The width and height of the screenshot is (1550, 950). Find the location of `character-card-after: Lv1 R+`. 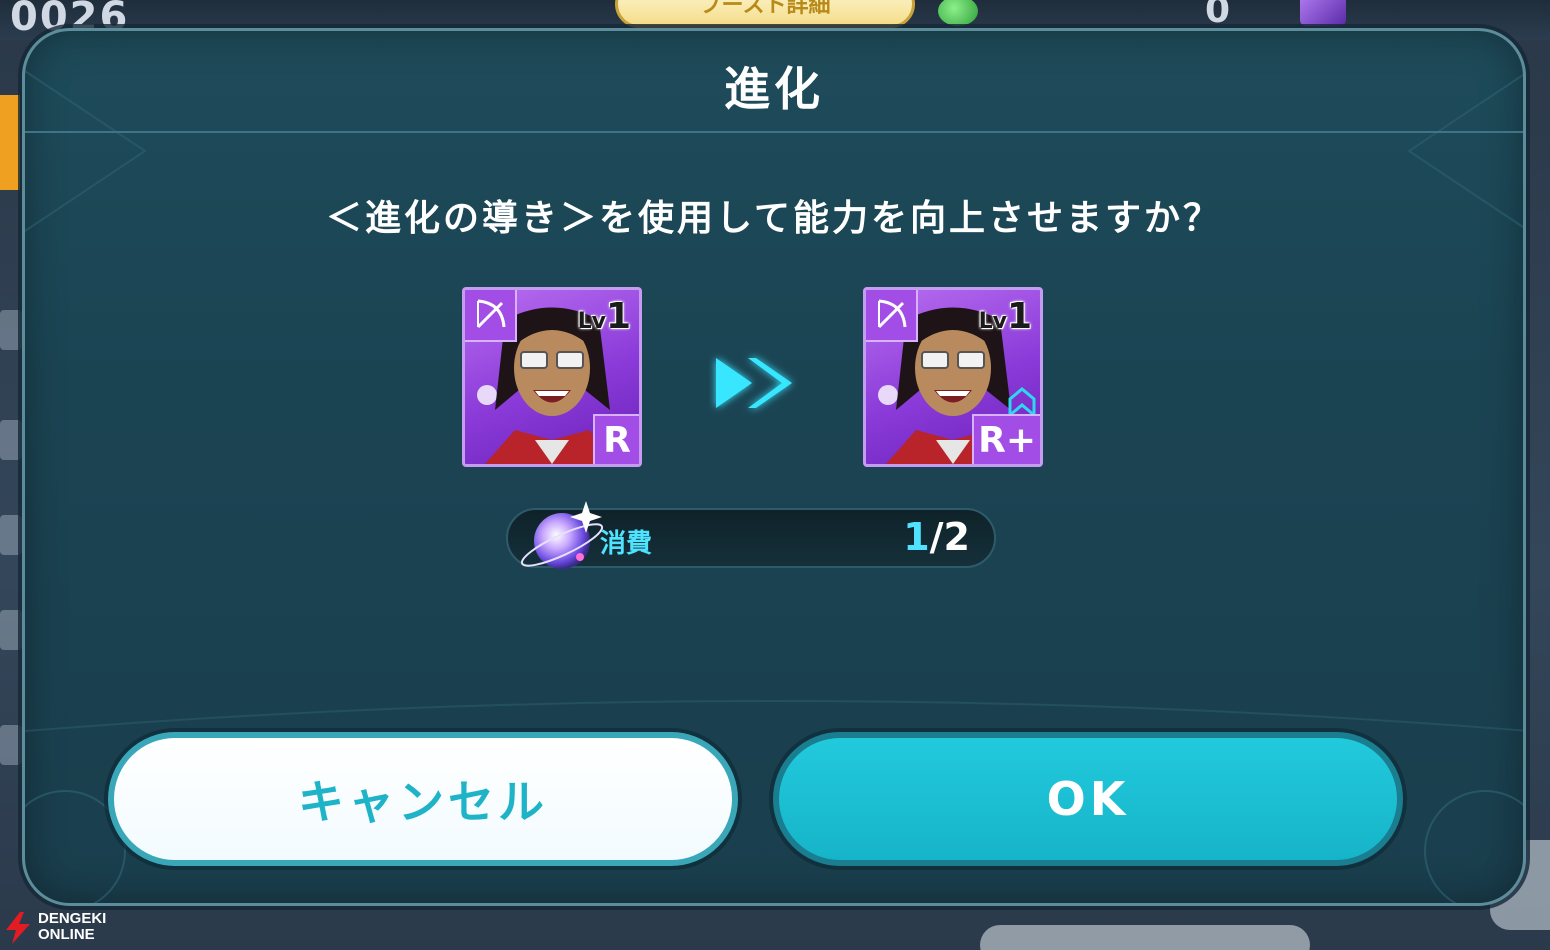

character-card-after: Lv1 R+ is located at coordinates (953, 377).